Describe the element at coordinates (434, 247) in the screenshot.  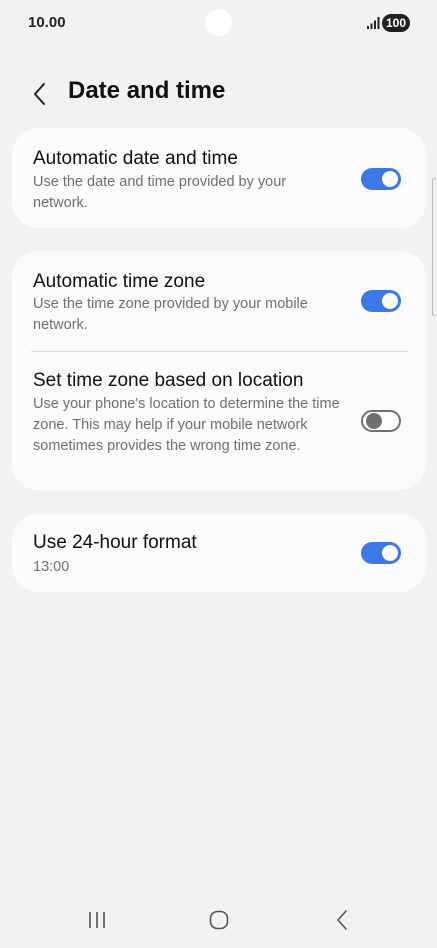
I see `scroll-indicator` at that location.